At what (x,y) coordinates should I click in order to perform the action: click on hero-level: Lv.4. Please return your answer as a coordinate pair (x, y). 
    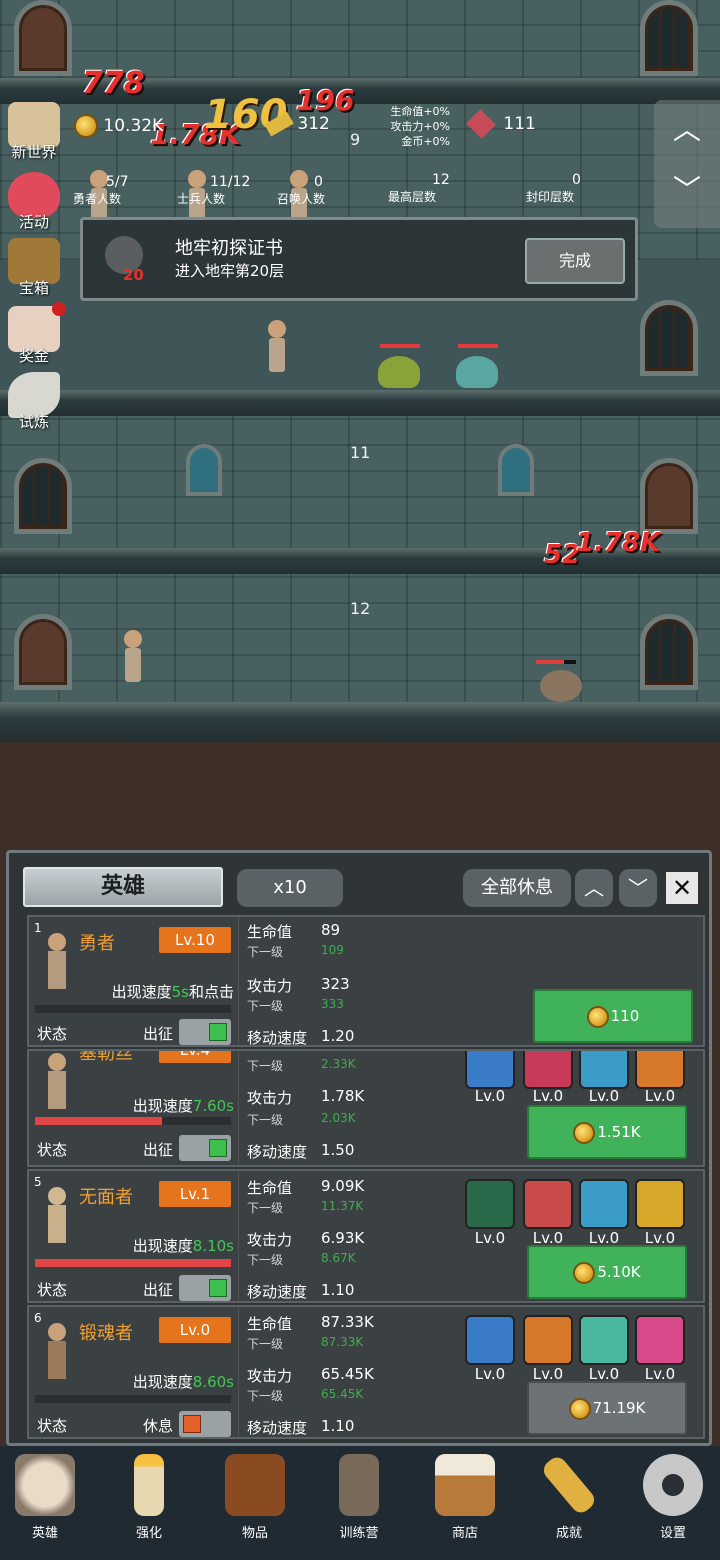
    Looking at the image, I should click on (195, 1057).